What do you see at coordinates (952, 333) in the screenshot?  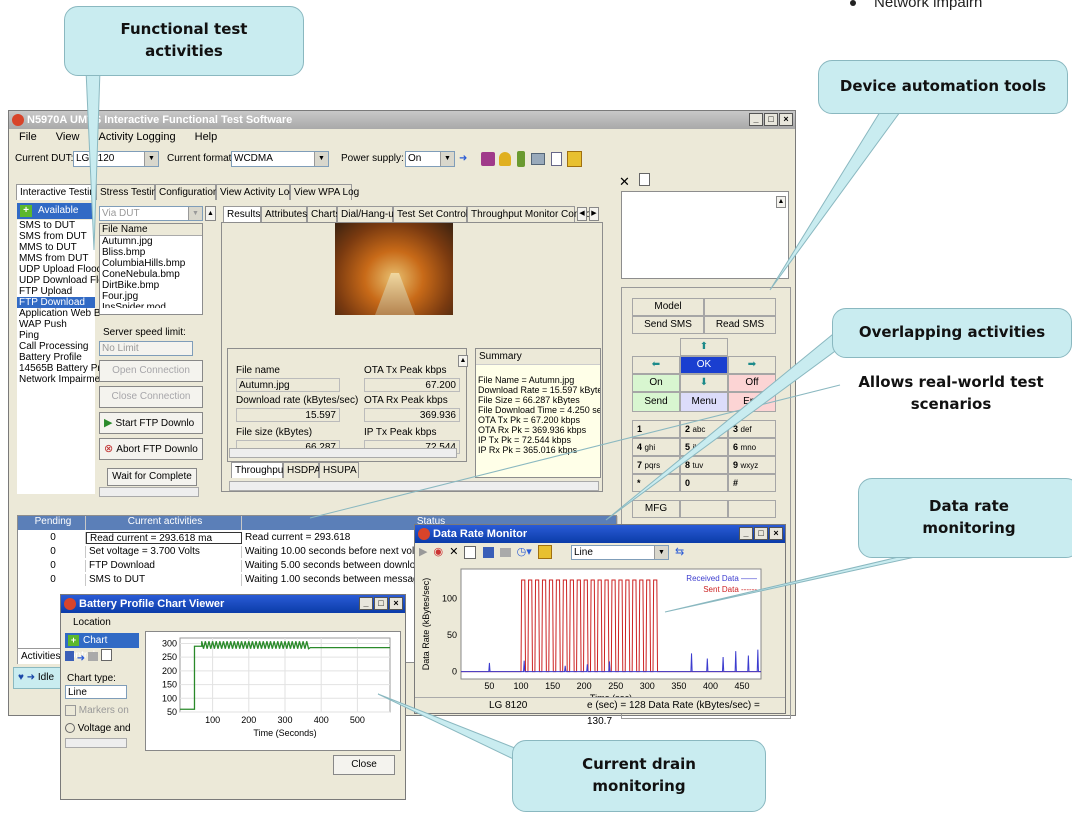 I see `callout-overlapping: Overlapping activities` at bounding box center [952, 333].